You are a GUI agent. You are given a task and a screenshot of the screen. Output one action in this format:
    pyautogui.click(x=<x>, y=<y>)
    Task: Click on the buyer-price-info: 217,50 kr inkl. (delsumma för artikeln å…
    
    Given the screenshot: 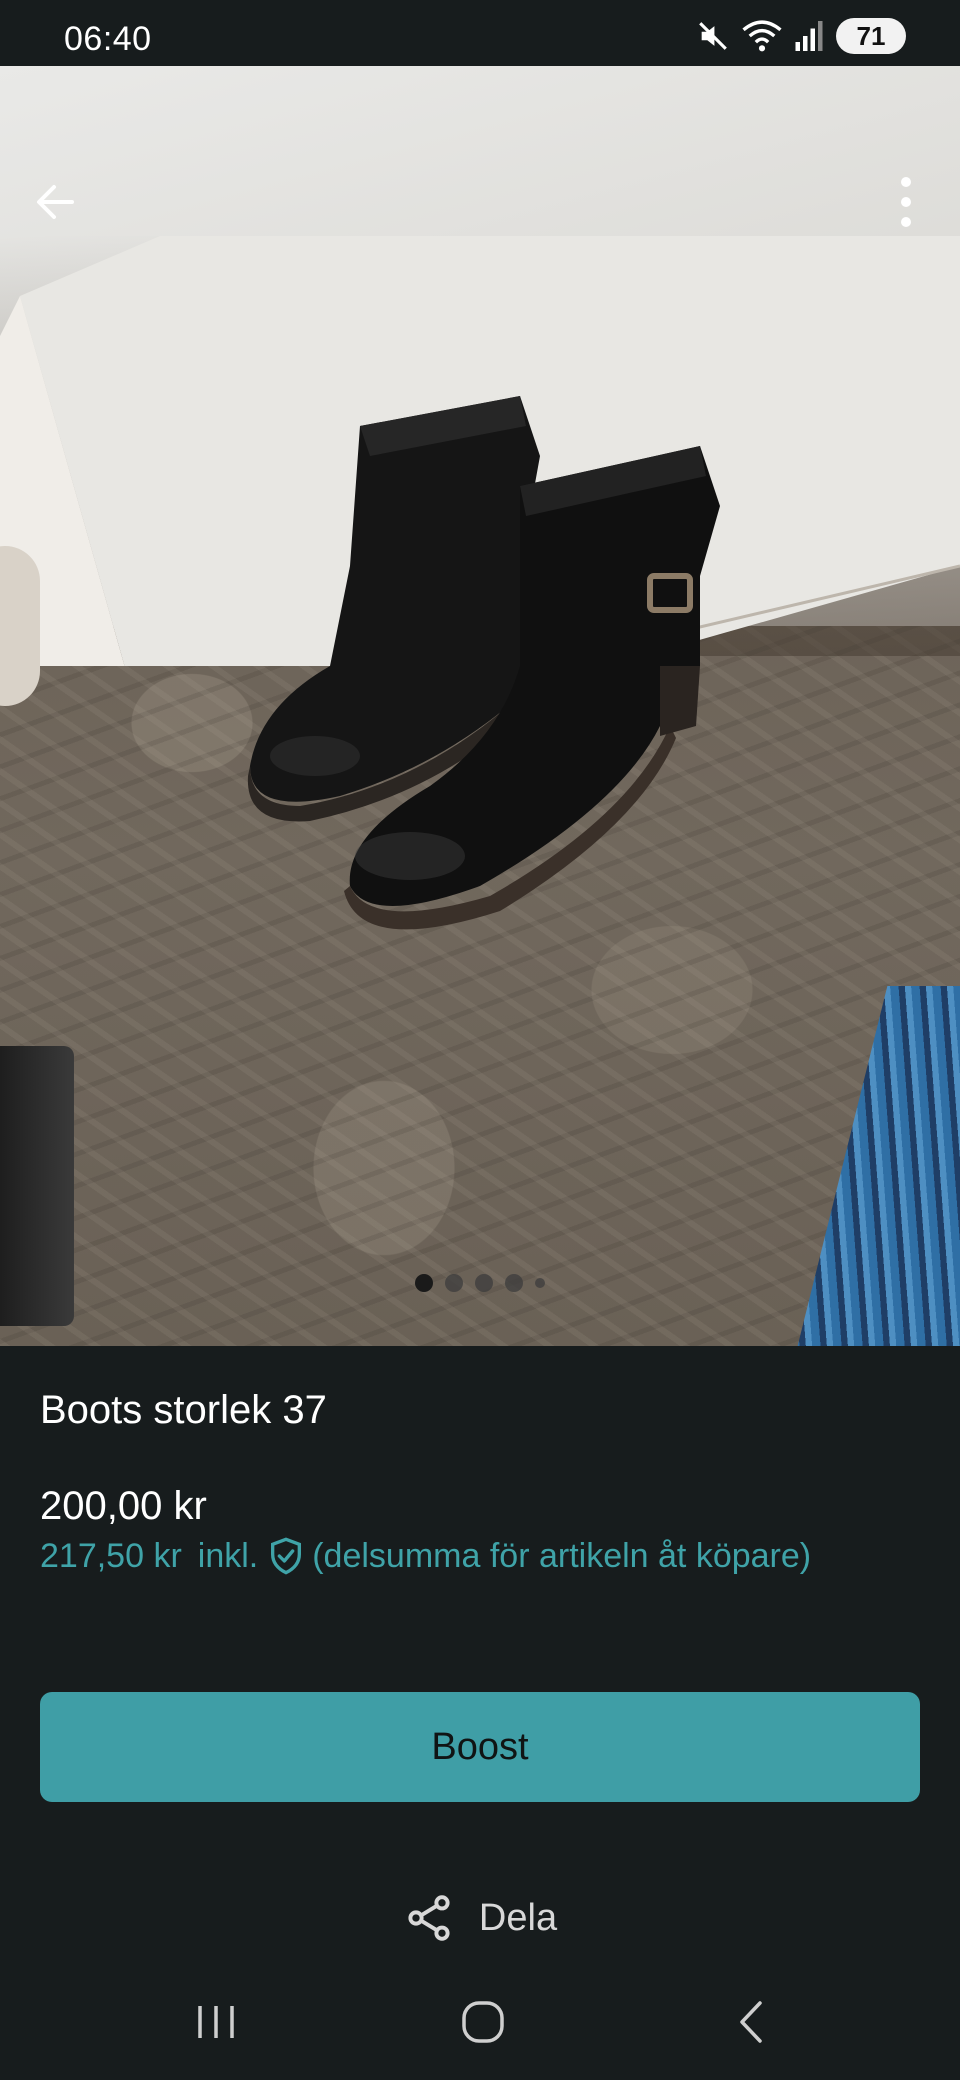 What is the action you would take?
    pyautogui.click(x=425, y=1556)
    